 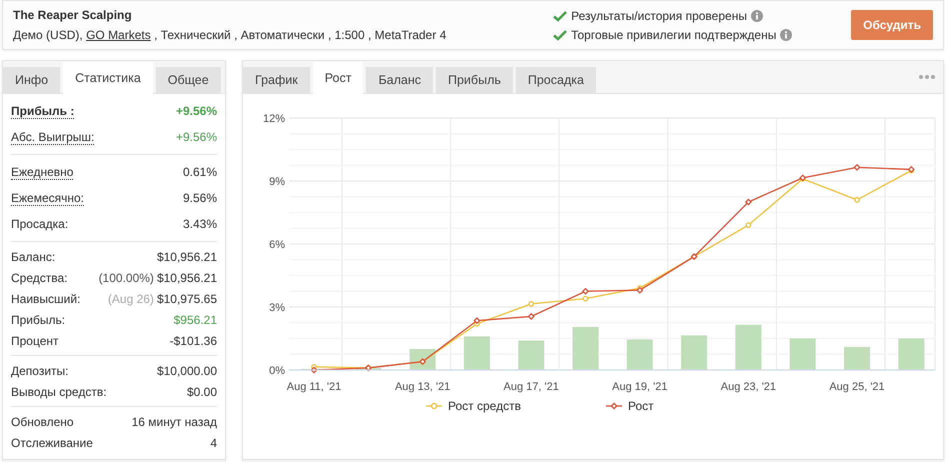 I want to click on x-axis-label: Aug 23, '21, so click(x=748, y=387).